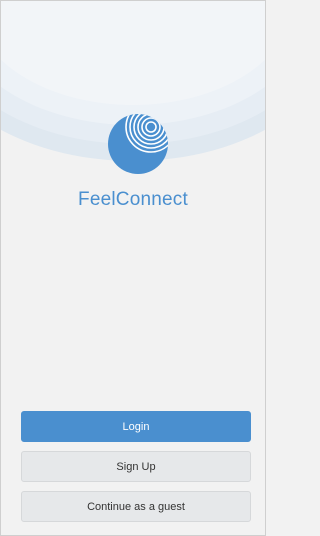 This screenshot has height=536, width=320. Describe the element at coordinates (136, 466) in the screenshot. I see `sign-up-button: Sign Up` at that location.